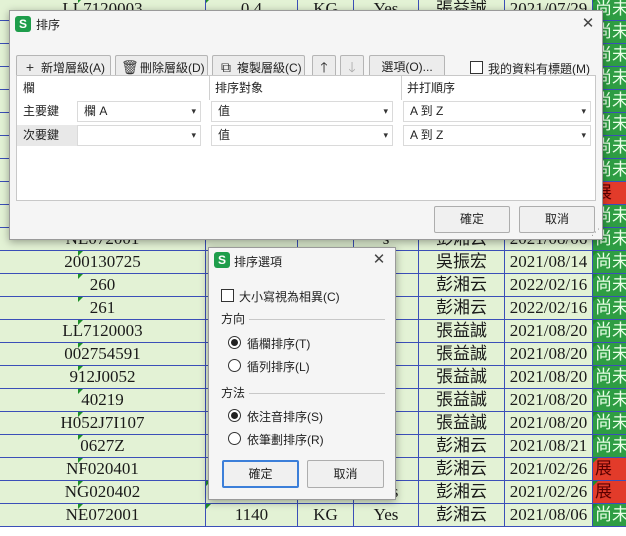 Image resolution: width=626 pixels, height=536 pixels. I want to click on options-cancel-button: 取消, so click(345, 474).